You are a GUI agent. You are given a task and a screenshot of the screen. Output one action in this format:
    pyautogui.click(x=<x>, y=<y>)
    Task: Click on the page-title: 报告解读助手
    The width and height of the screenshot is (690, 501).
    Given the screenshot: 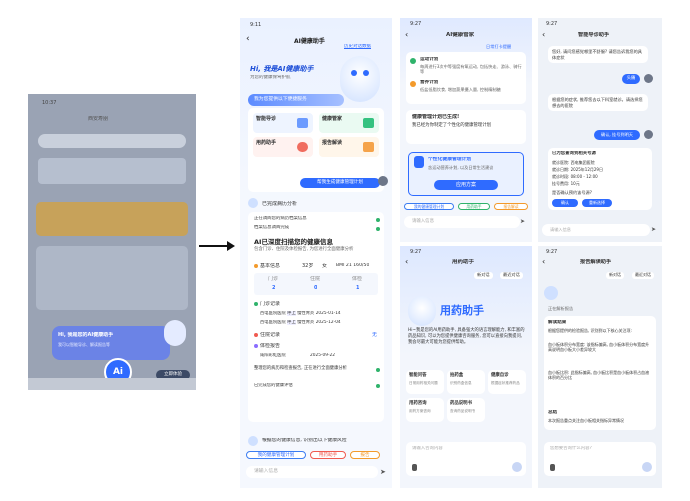 What is the action you would take?
    pyautogui.click(x=596, y=262)
    